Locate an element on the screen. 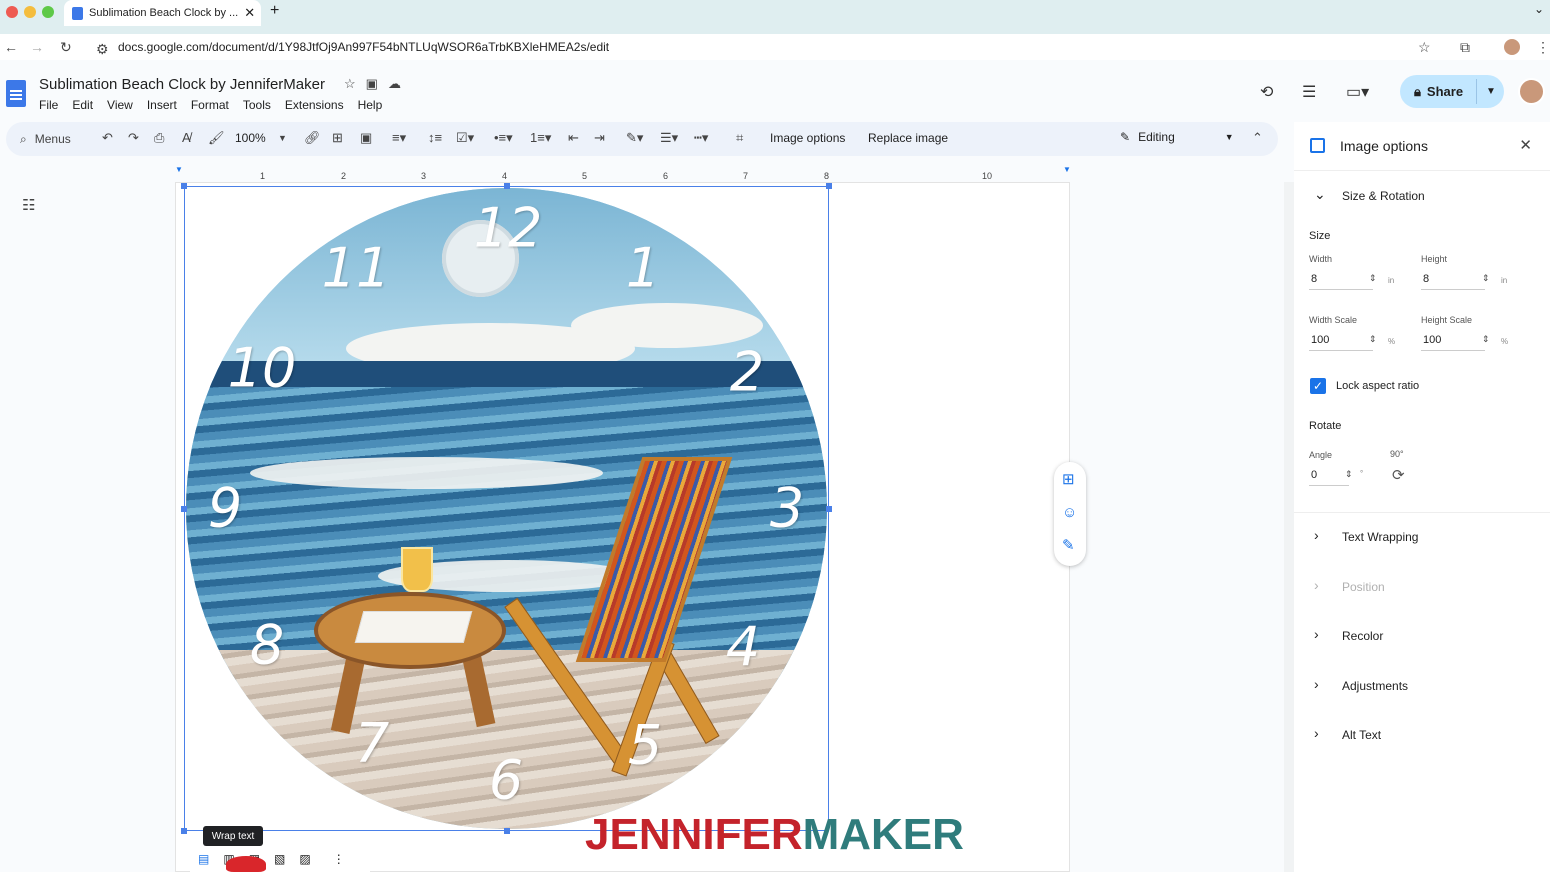 The height and width of the screenshot is (872, 1550). zoom-select: 100% is located at coordinates (250, 138).